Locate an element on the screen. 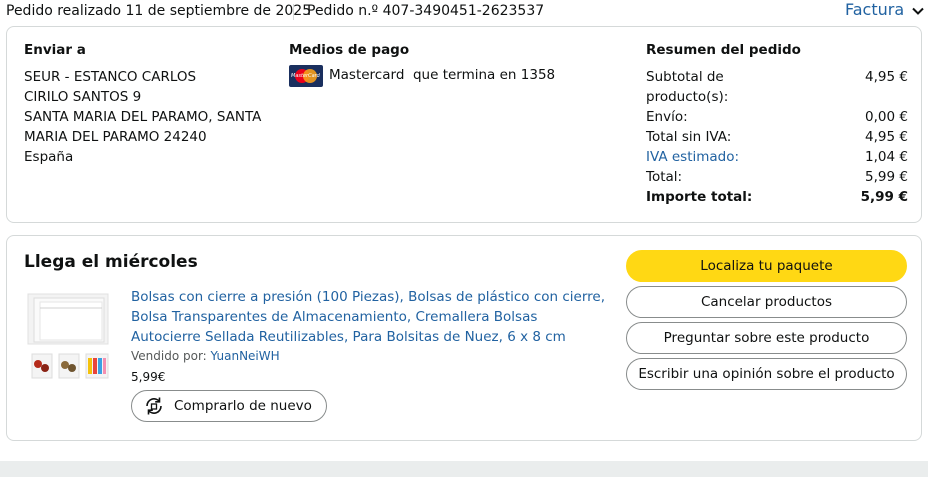 The image size is (928, 477). summary-row: Total: 5,99 € is located at coordinates (777, 177).